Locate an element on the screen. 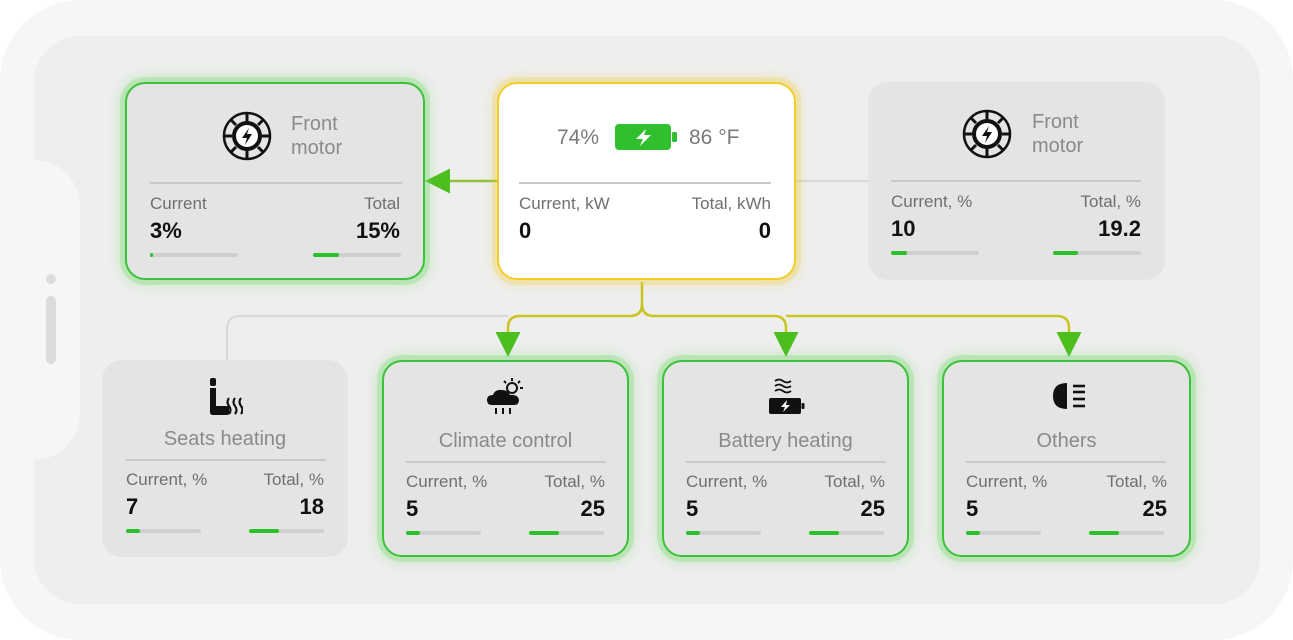  flow-line-others is located at coordinates (934, 335).